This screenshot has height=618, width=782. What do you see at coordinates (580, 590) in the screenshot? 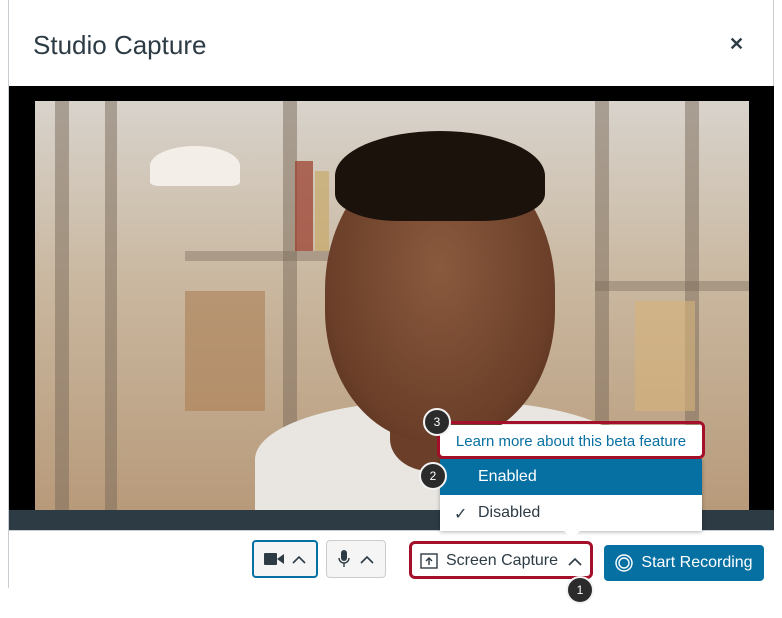
I see `callout-badge-1: 1` at bounding box center [580, 590].